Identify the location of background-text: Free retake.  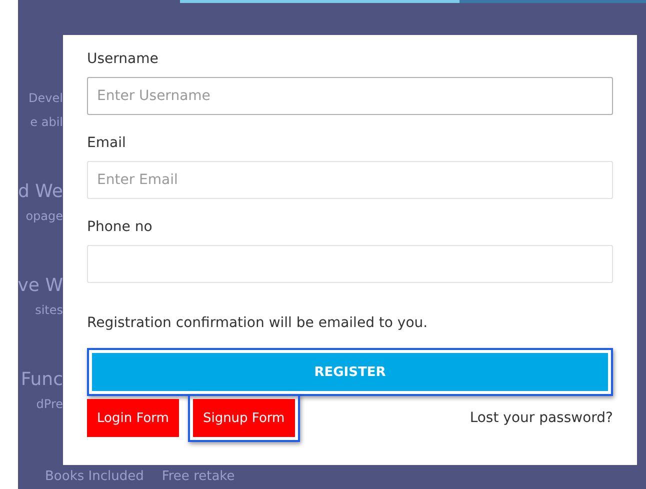
(198, 476).